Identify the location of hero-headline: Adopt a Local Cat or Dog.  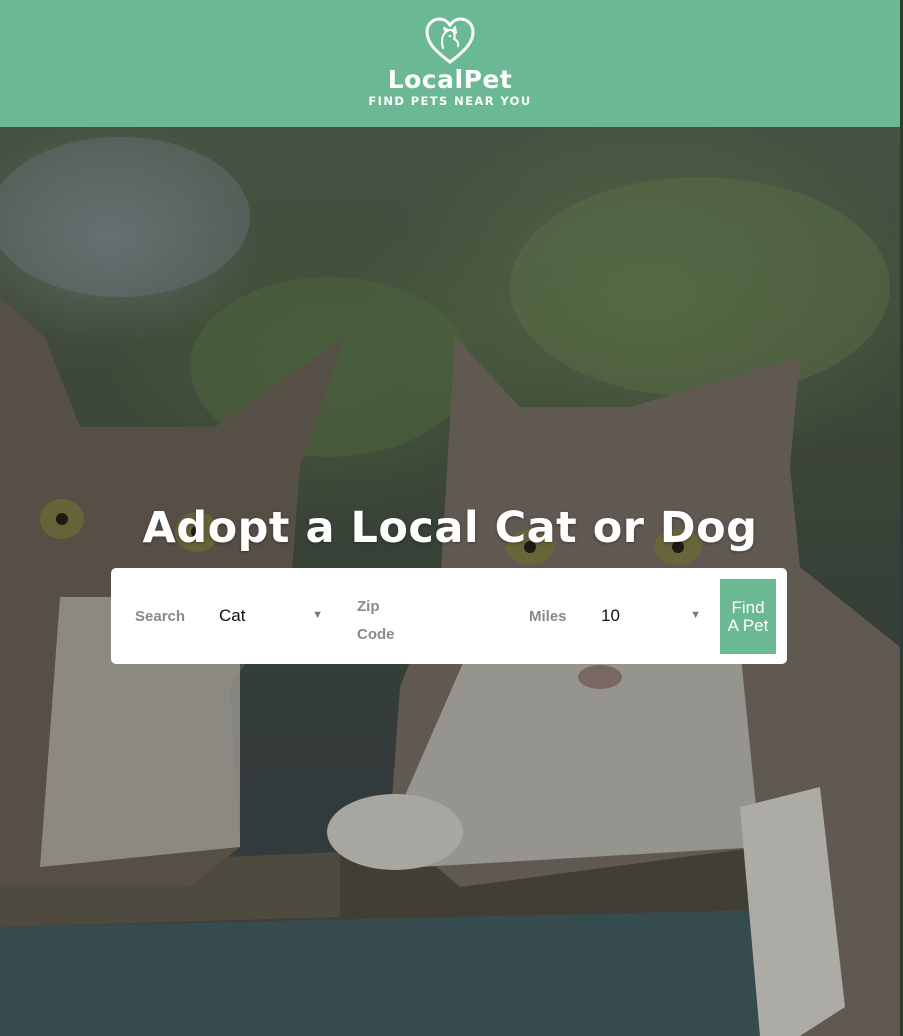
(450, 528).